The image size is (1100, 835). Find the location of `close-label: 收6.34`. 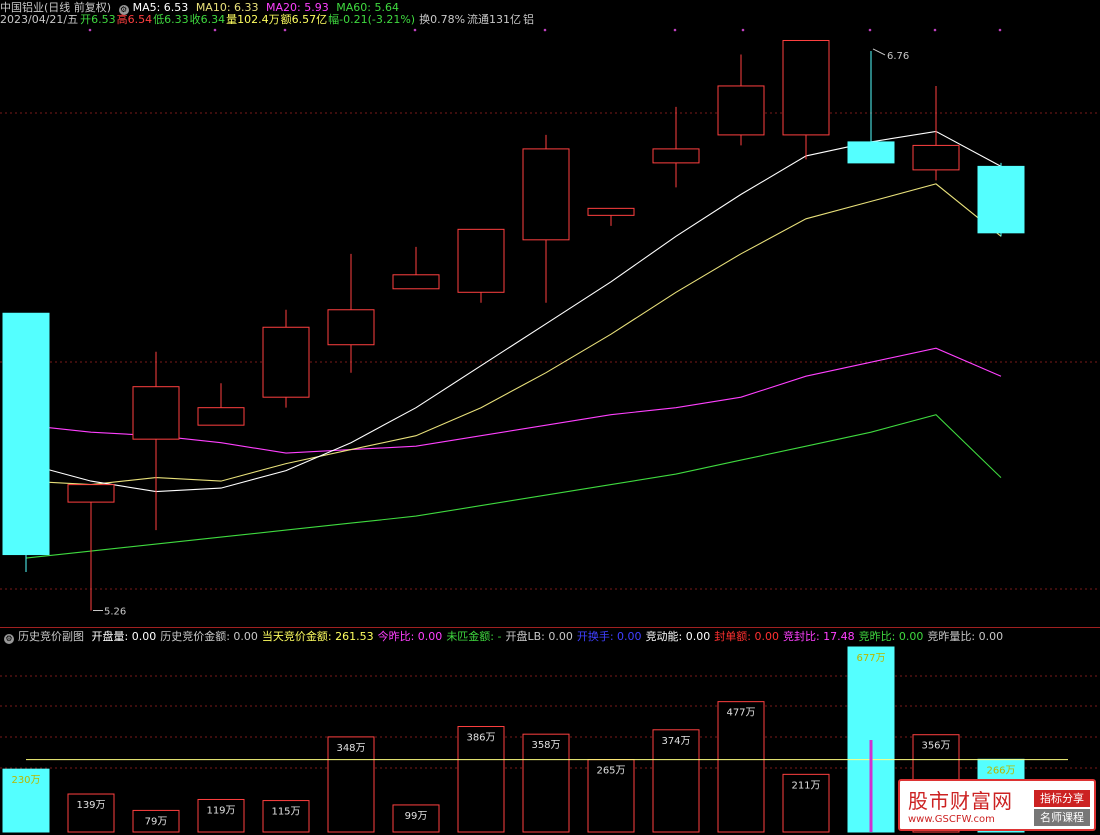

close-label: 收6.34 is located at coordinates (207, 19).